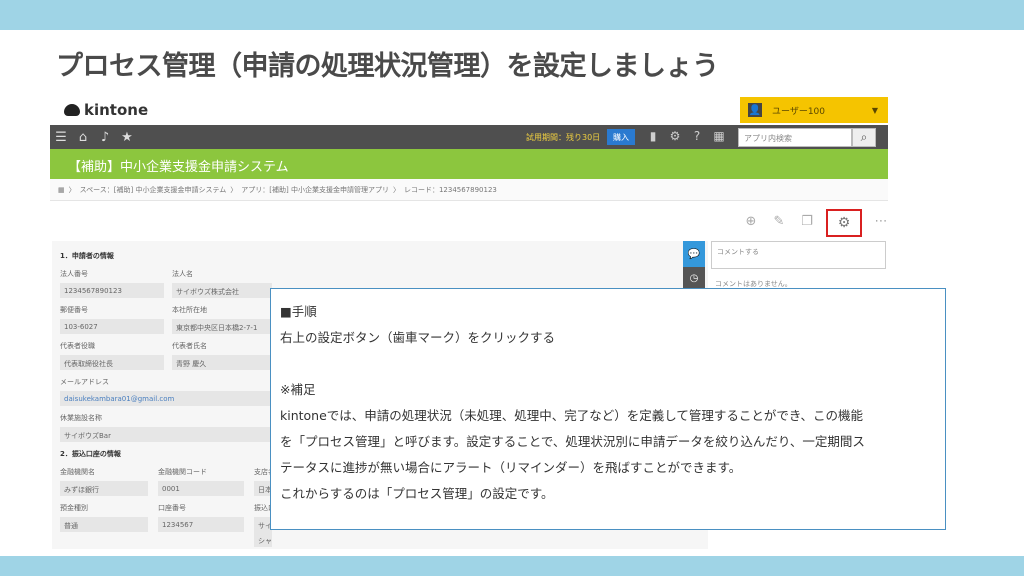 Image resolution: width=1024 pixels, height=576 pixels. Describe the element at coordinates (298, 311) in the screenshot. I see `note-heading: ■手順` at that location.